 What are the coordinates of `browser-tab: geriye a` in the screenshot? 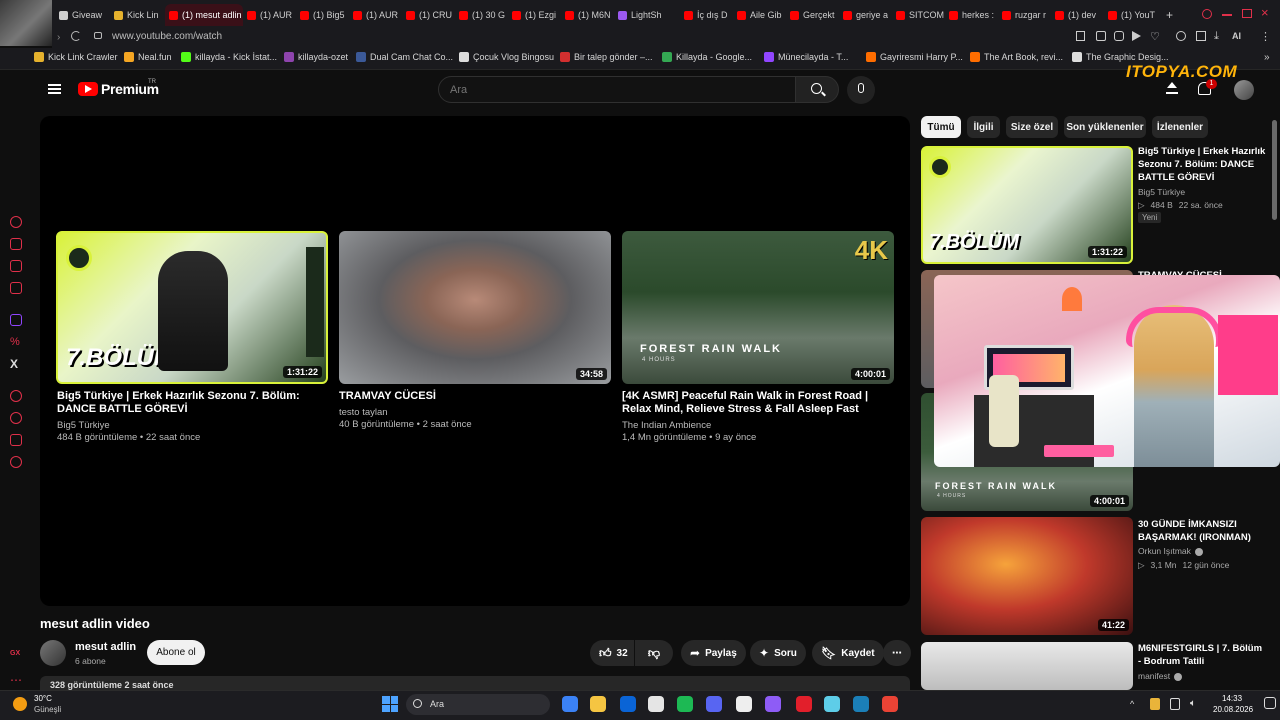 It's located at (865, 15).